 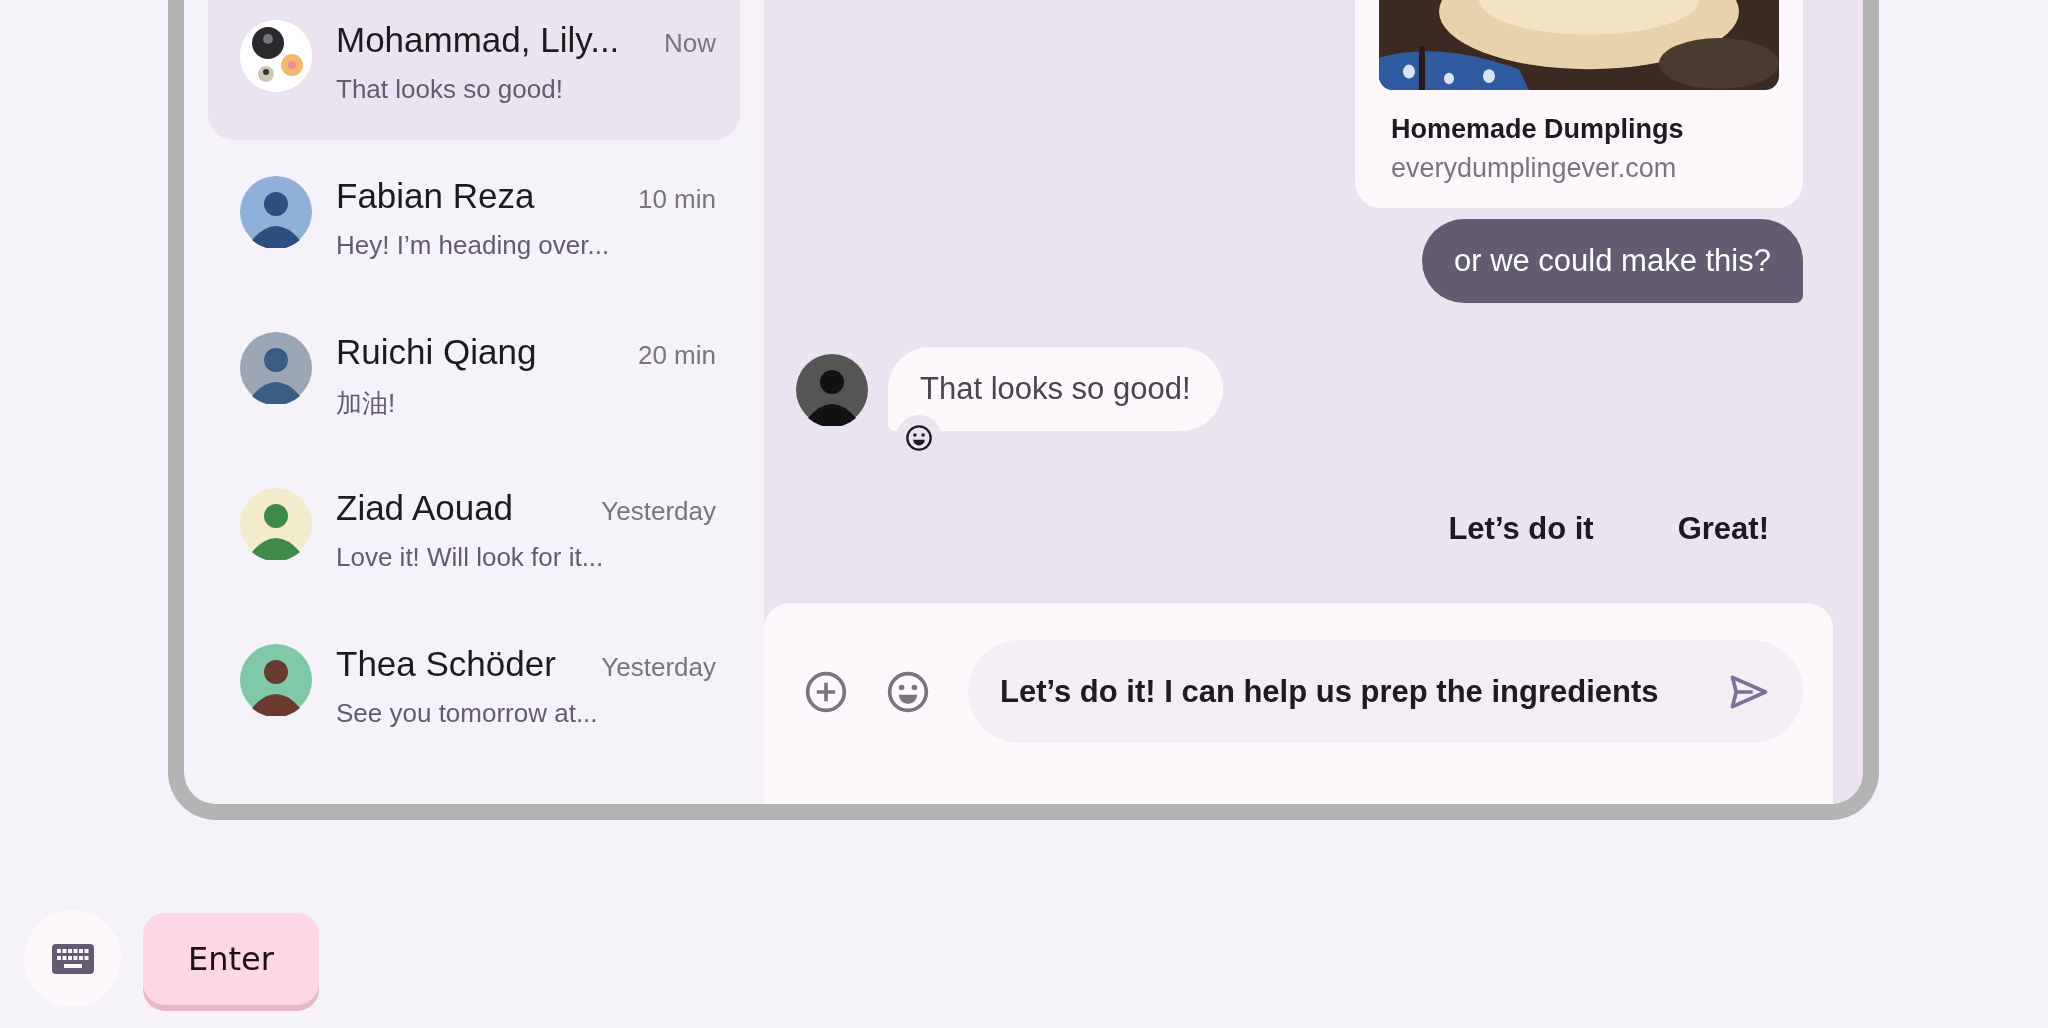 I want to click on message-time: 20 min, so click(x=676, y=355).